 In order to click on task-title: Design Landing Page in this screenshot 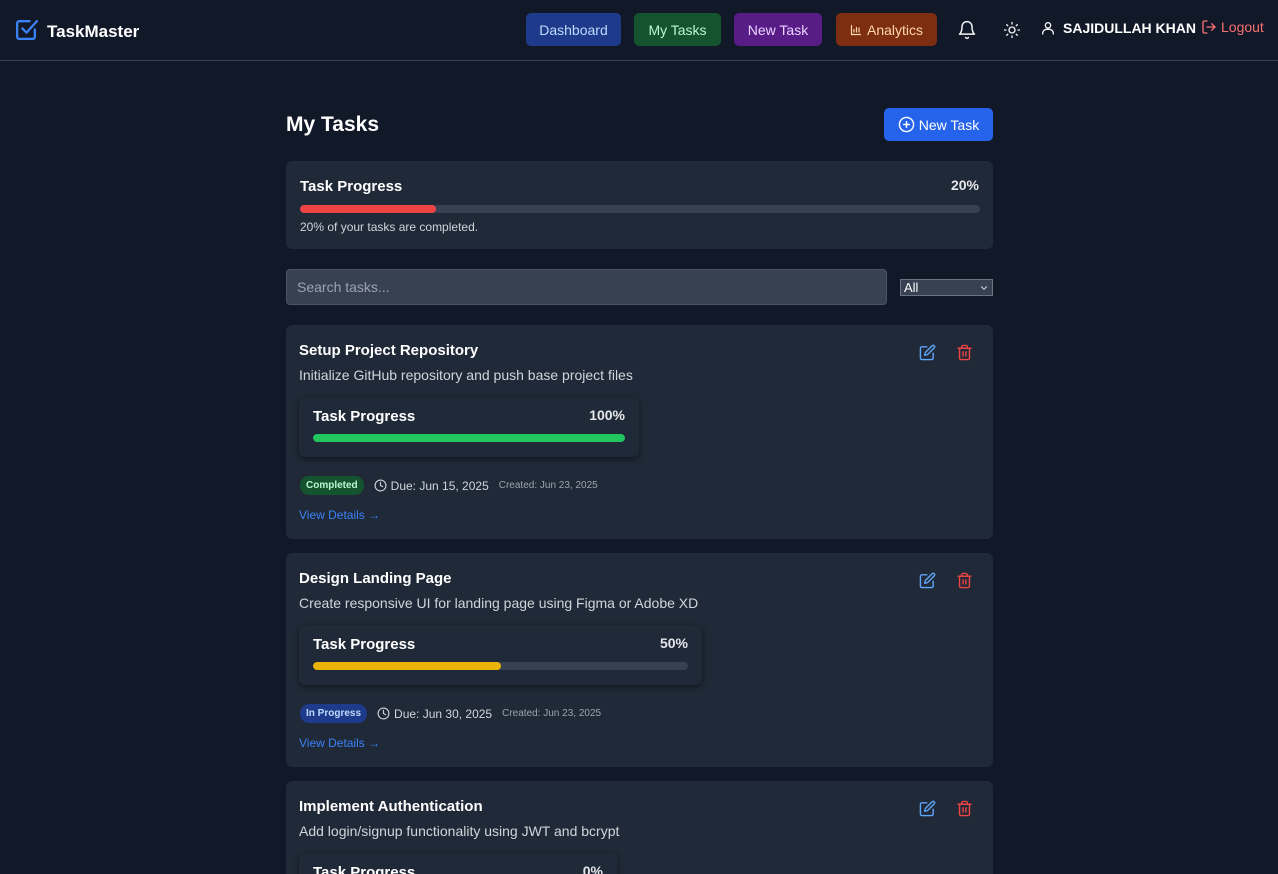, I will do `click(375, 578)`.